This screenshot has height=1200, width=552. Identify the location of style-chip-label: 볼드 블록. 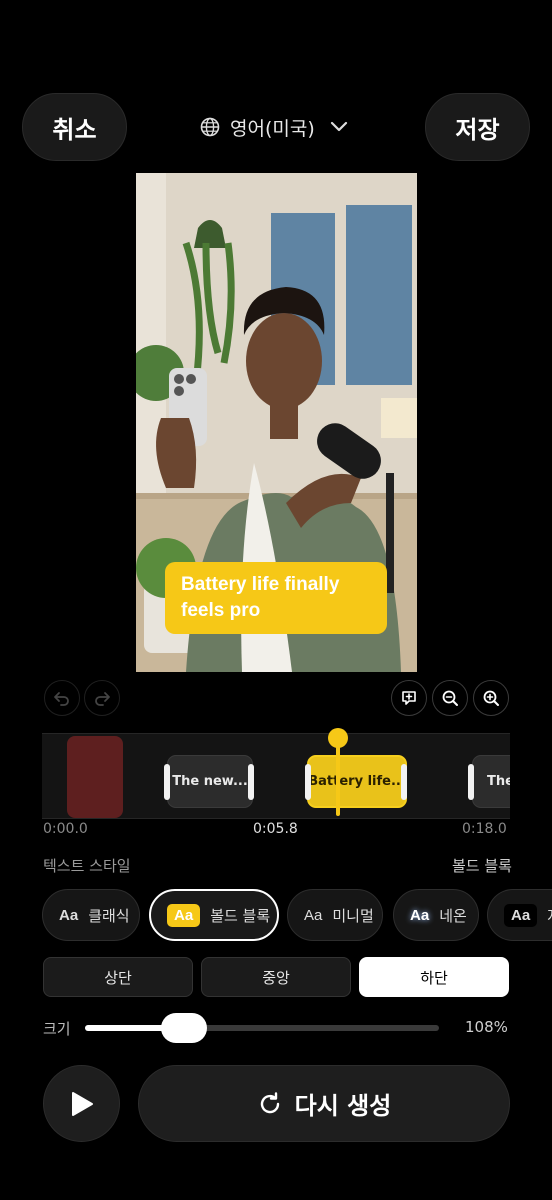
(240, 915).